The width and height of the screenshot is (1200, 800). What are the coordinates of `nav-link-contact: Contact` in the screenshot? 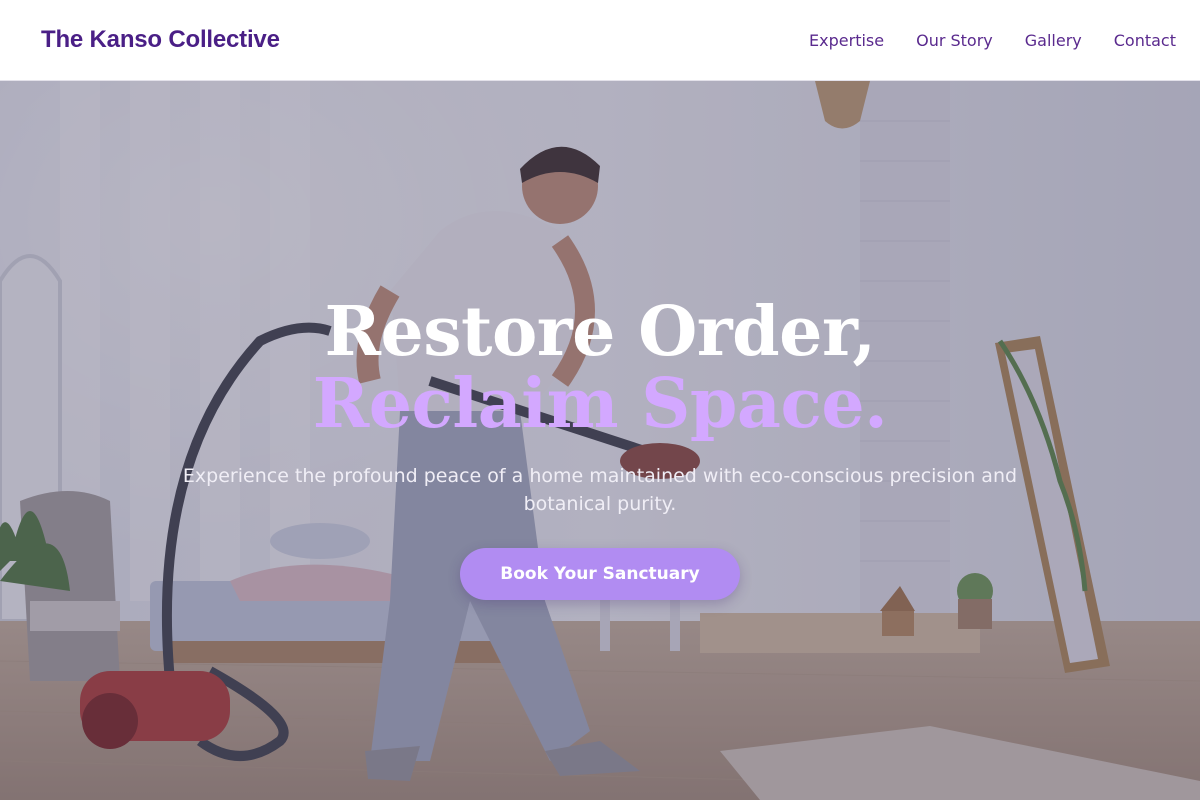 It's located at (1145, 40).